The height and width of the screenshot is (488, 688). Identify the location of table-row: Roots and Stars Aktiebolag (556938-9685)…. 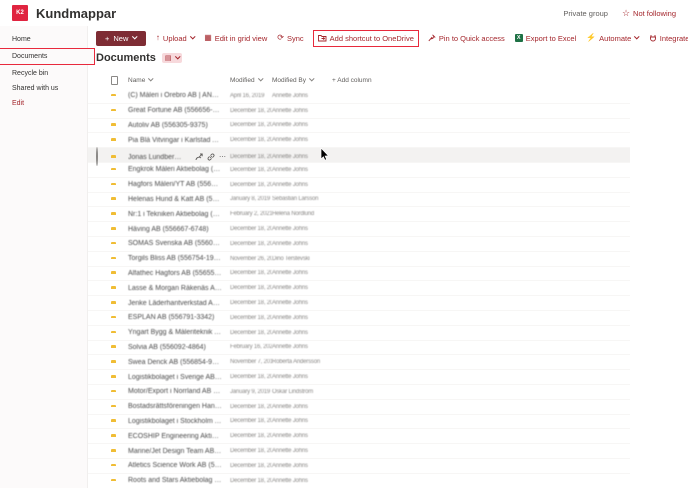
(359, 481).